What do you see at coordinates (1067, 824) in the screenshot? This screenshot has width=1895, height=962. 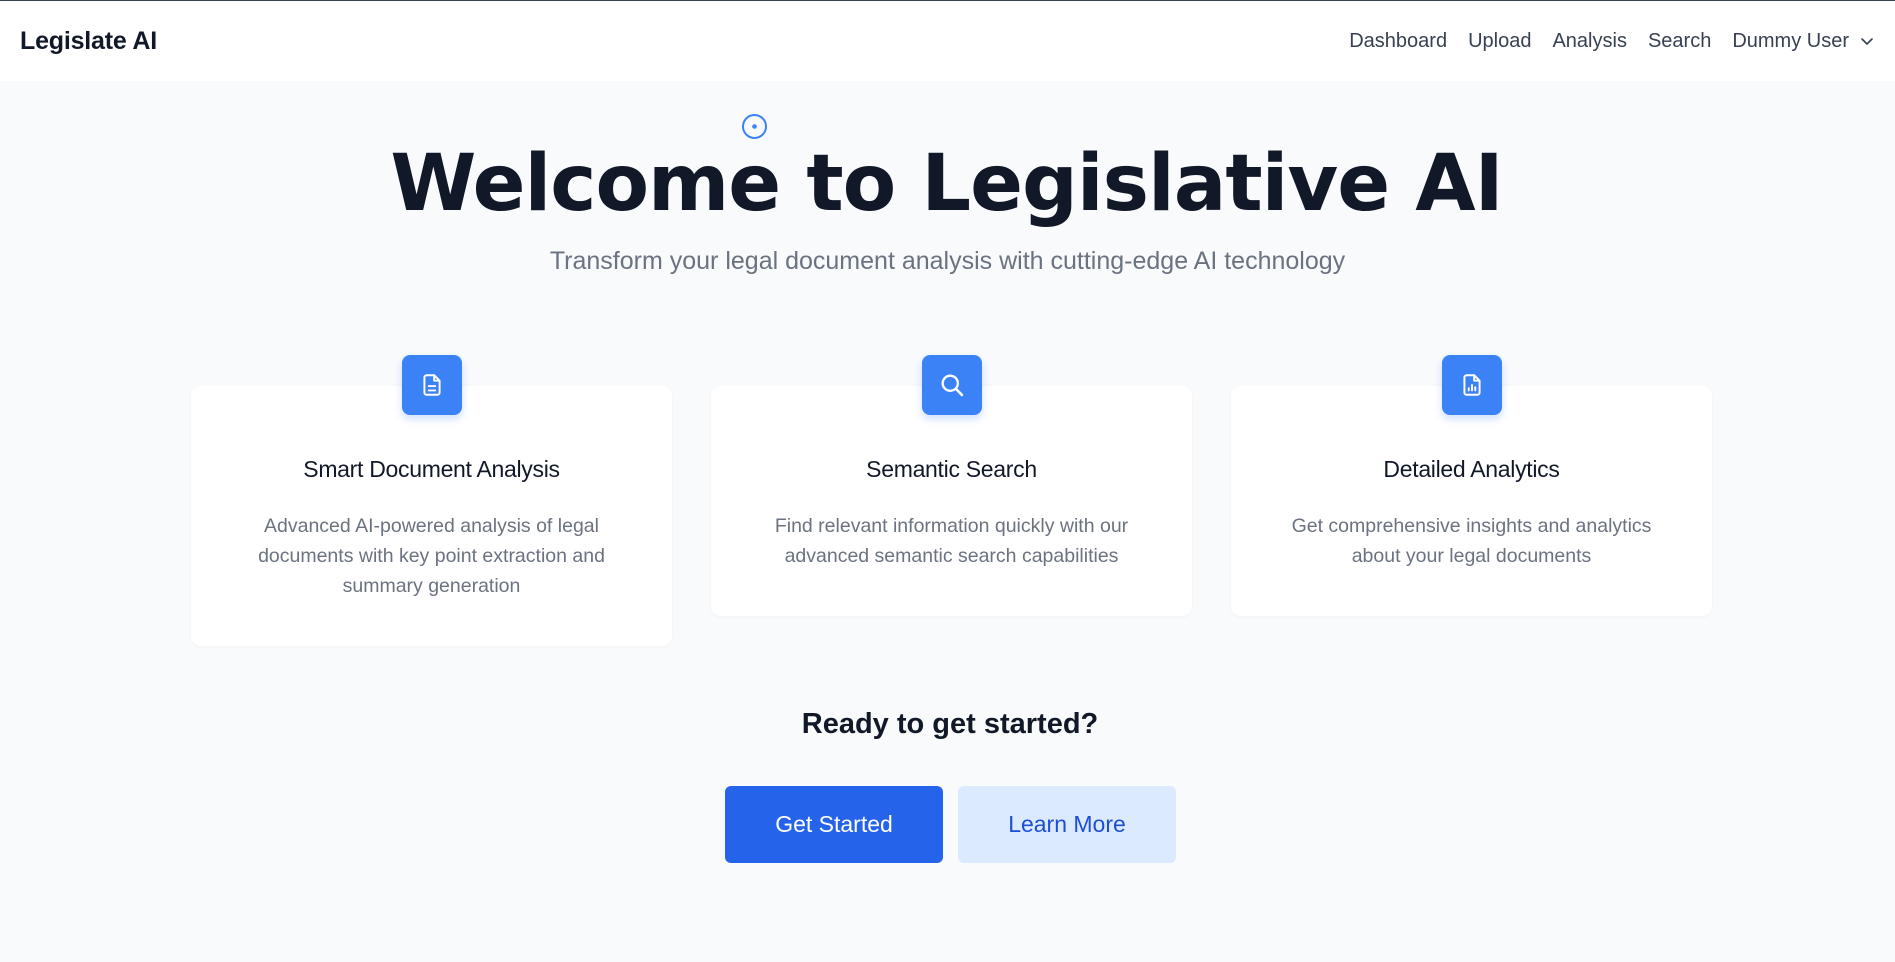 I see `learn-more-button: Learn More` at bounding box center [1067, 824].